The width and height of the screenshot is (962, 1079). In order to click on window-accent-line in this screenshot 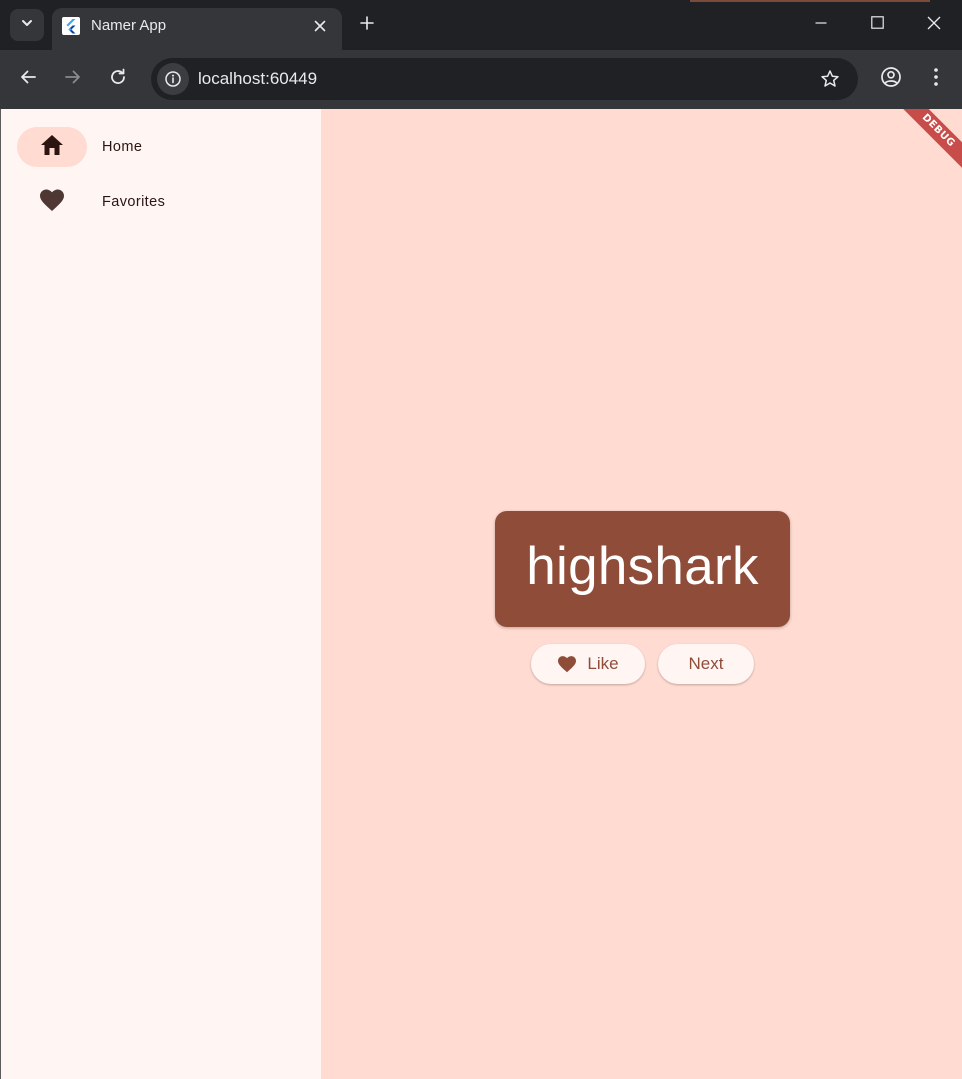, I will do `click(810, 1)`.